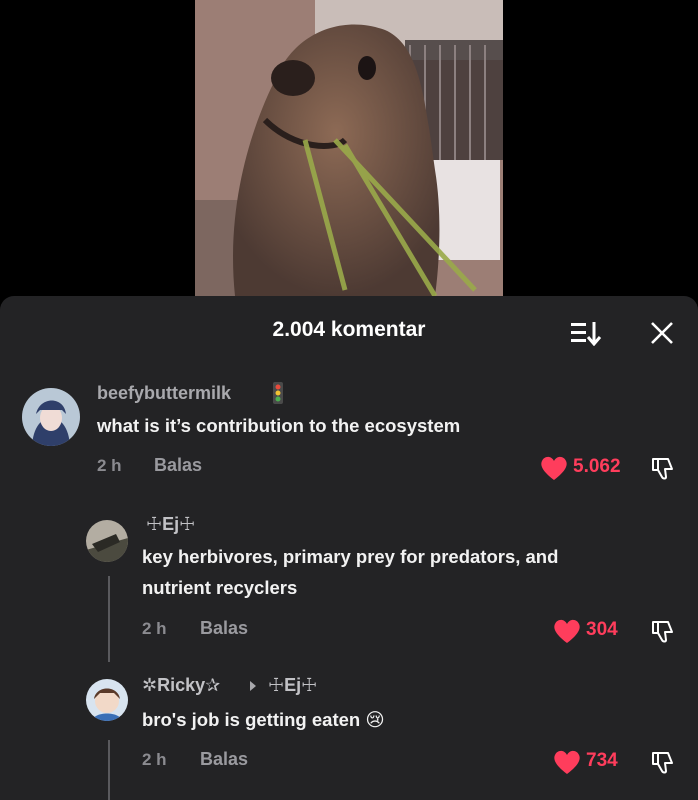 This screenshot has height=800, width=698. I want to click on comment-username: beefybuttermilk, so click(164, 393).